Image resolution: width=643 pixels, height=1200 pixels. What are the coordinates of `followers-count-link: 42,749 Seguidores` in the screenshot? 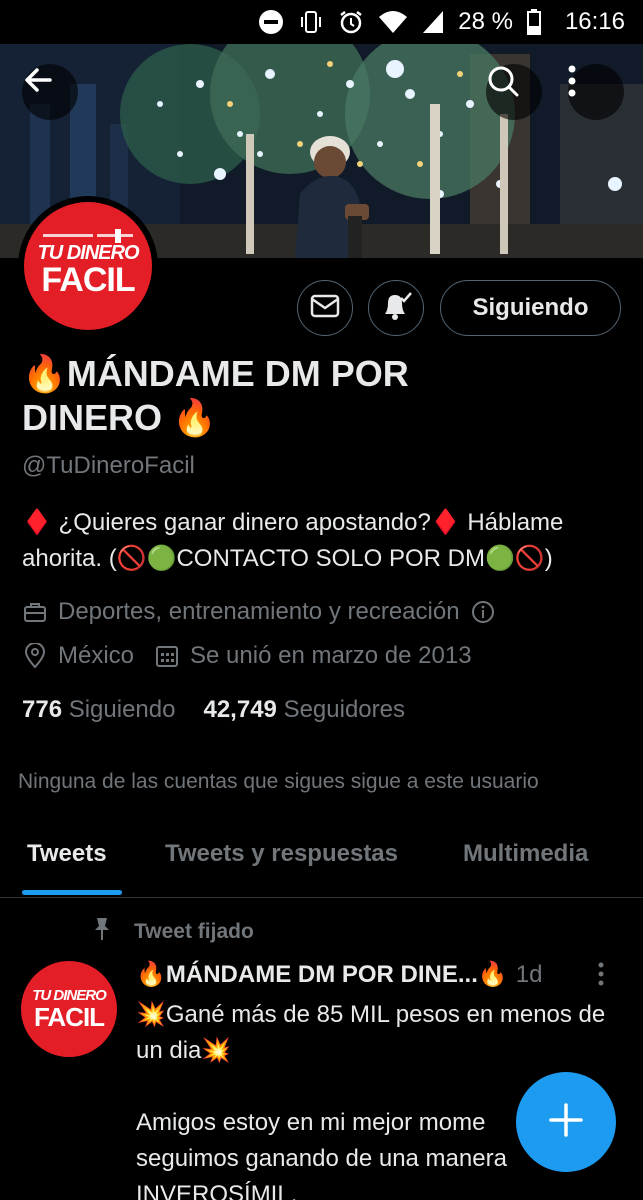 It's located at (304, 710).